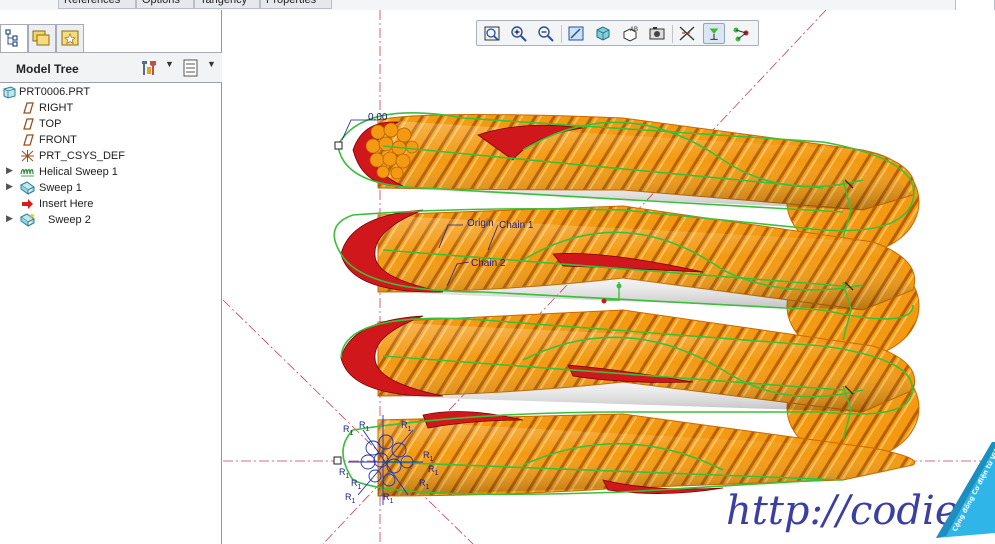 This screenshot has width=995, height=544. Describe the element at coordinates (211, 64) in the screenshot. I see `show-dropdown-icon: ▼` at that location.